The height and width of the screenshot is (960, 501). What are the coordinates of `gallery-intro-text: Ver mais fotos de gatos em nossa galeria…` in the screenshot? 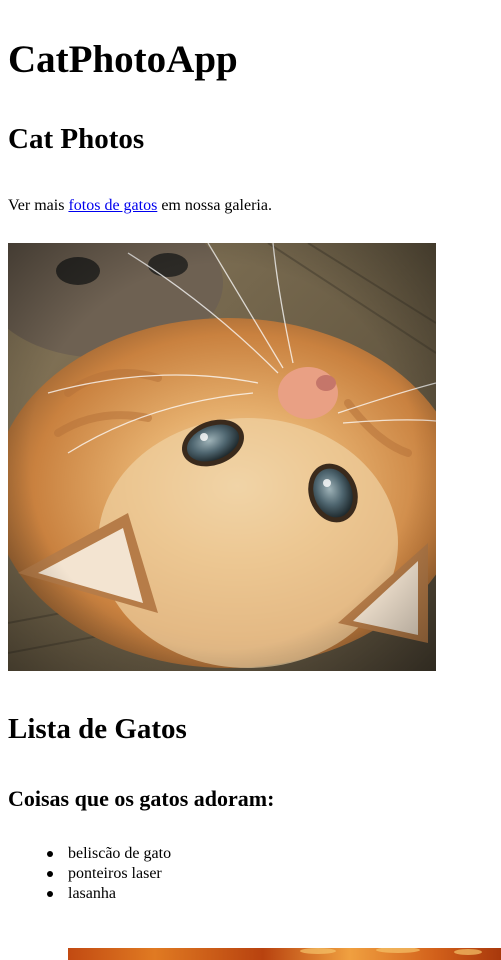 It's located at (140, 206).